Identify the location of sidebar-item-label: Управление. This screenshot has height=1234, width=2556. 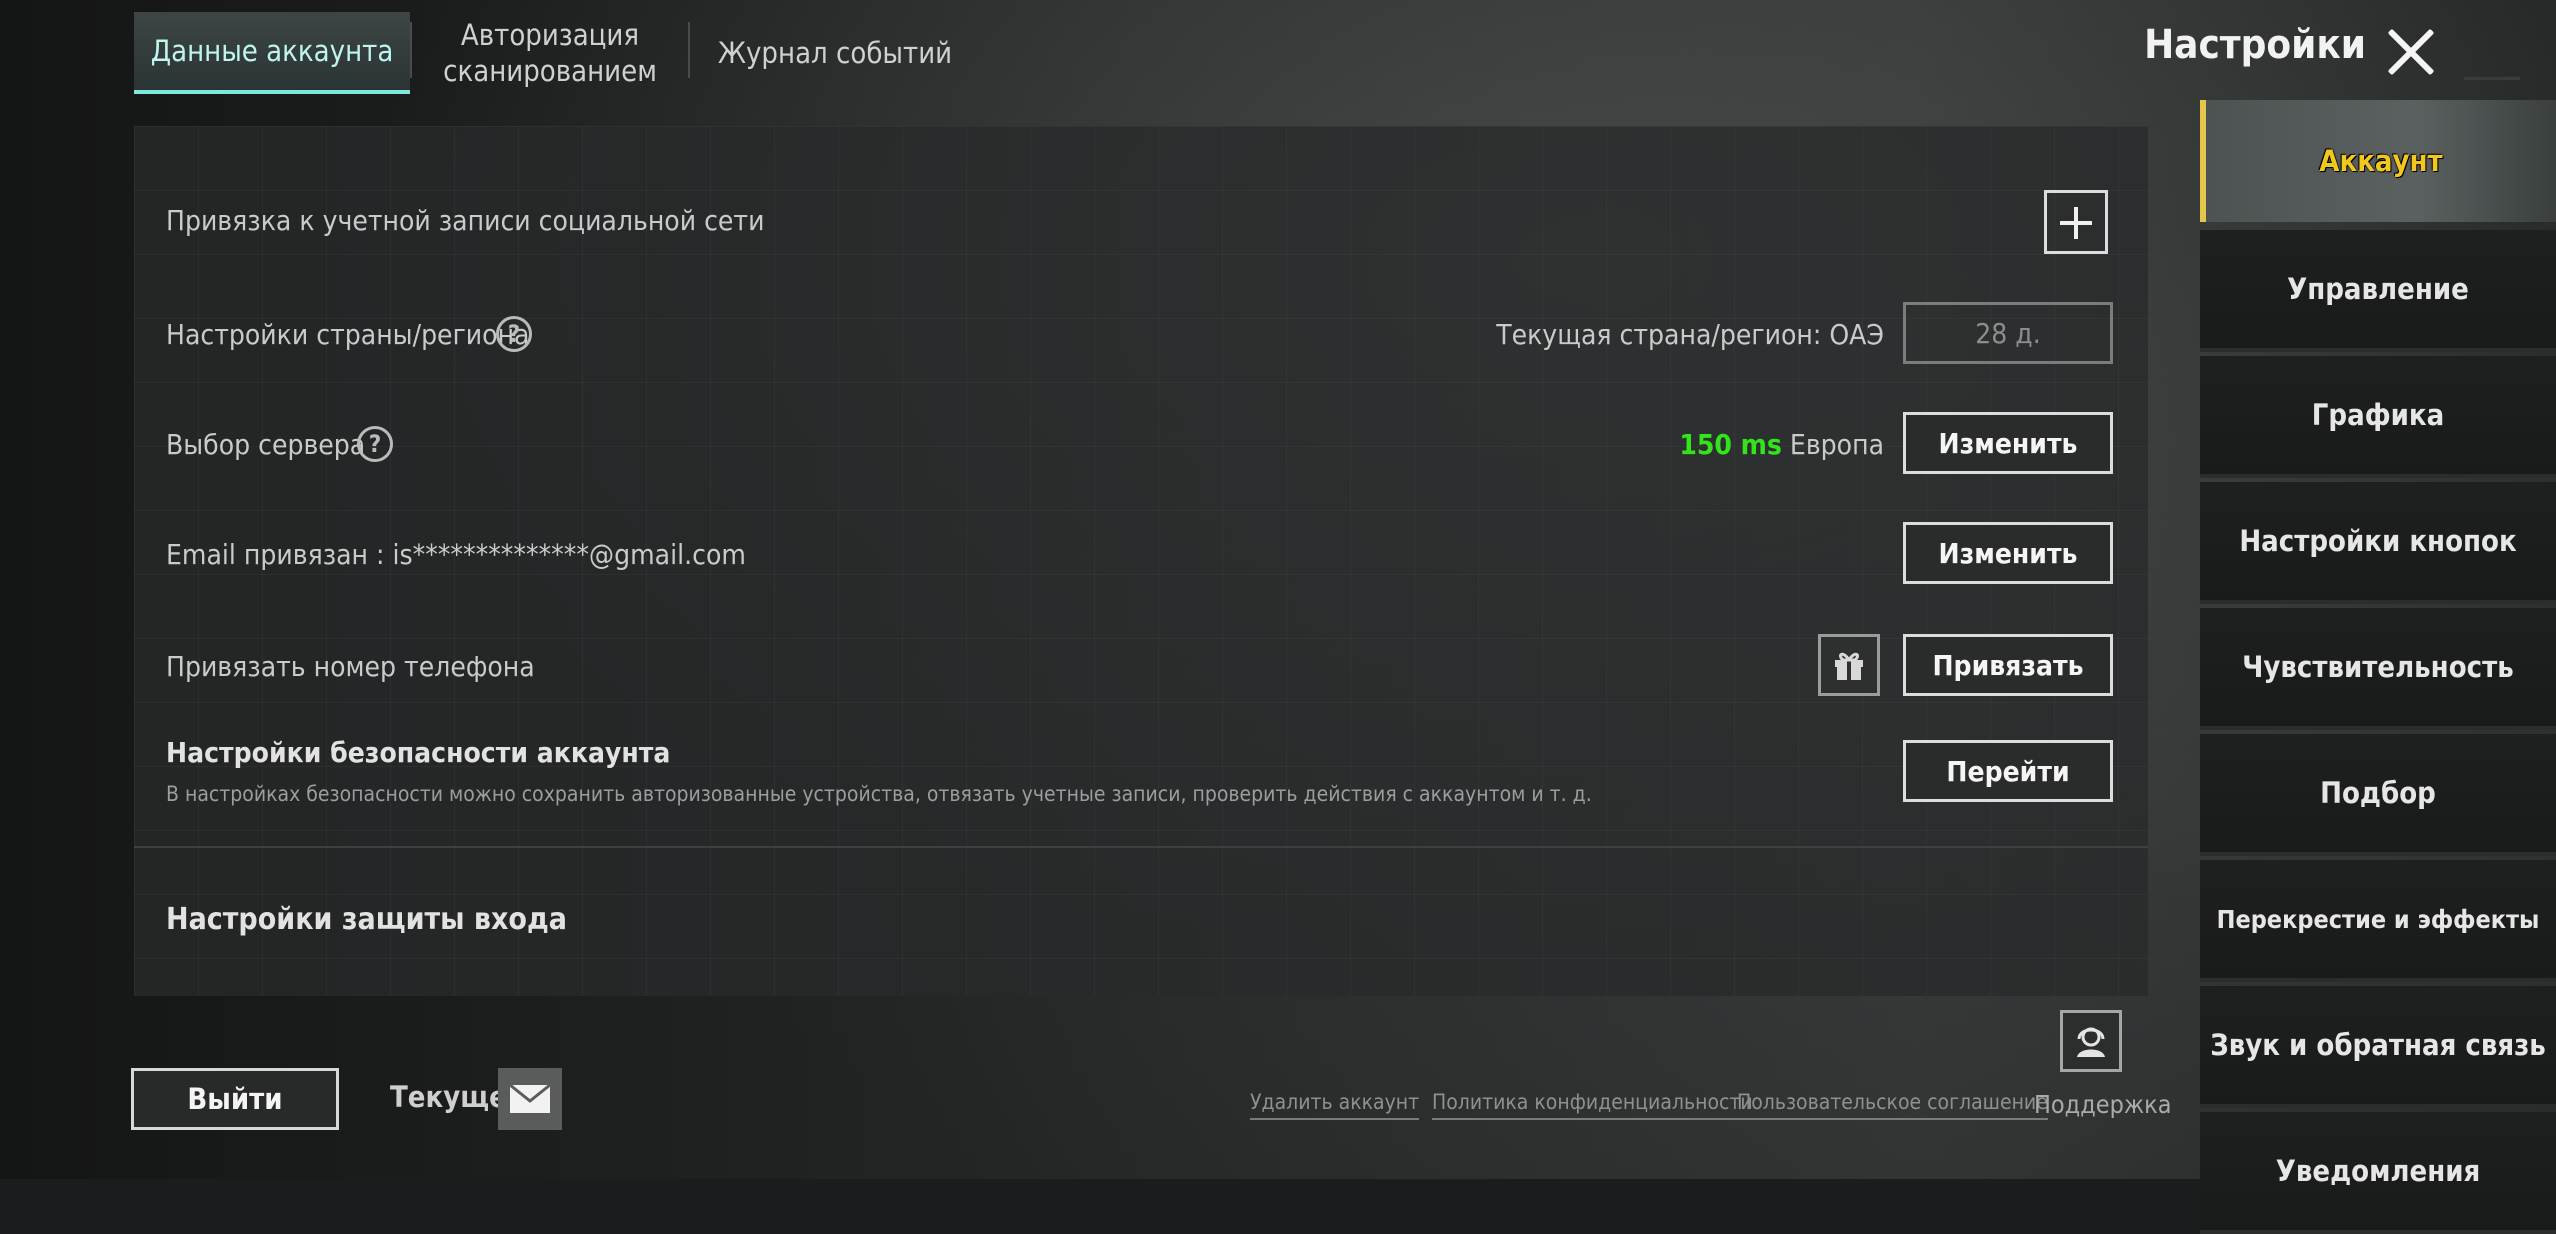
(2378, 289).